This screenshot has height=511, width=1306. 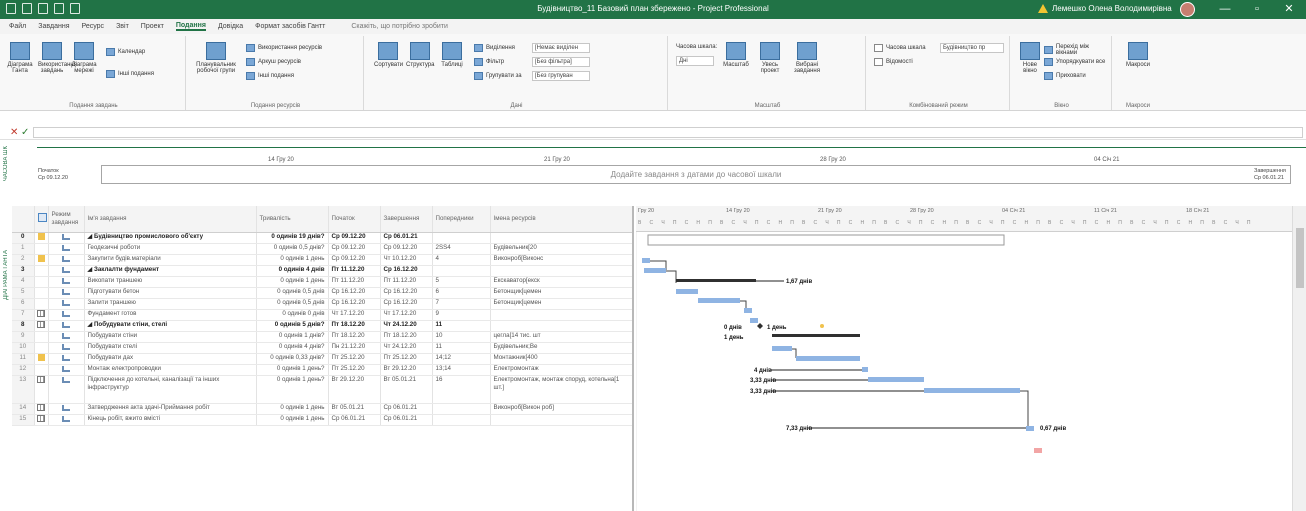 What do you see at coordinates (354, 304) in the screenshot?
I see `start-cell: Ср 16.12.20` at bounding box center [354, 304].